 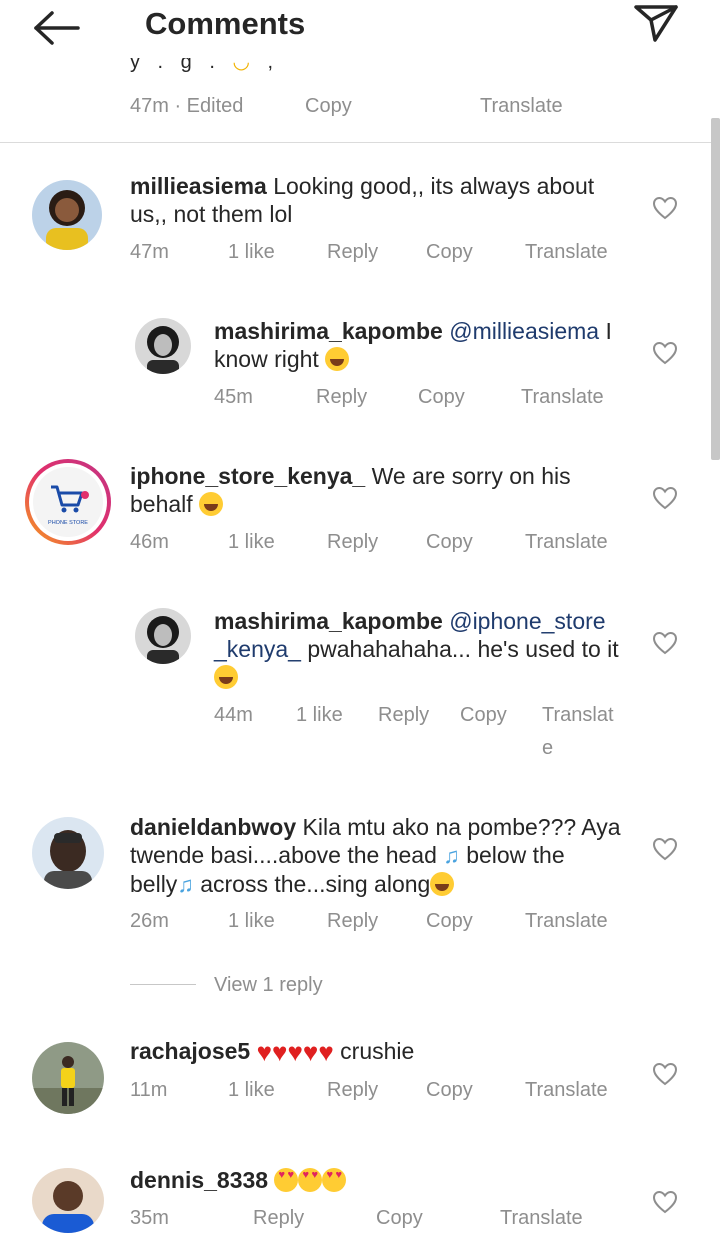 I want to click on comment-body-cont: behalf, so click(x=161, y=504).